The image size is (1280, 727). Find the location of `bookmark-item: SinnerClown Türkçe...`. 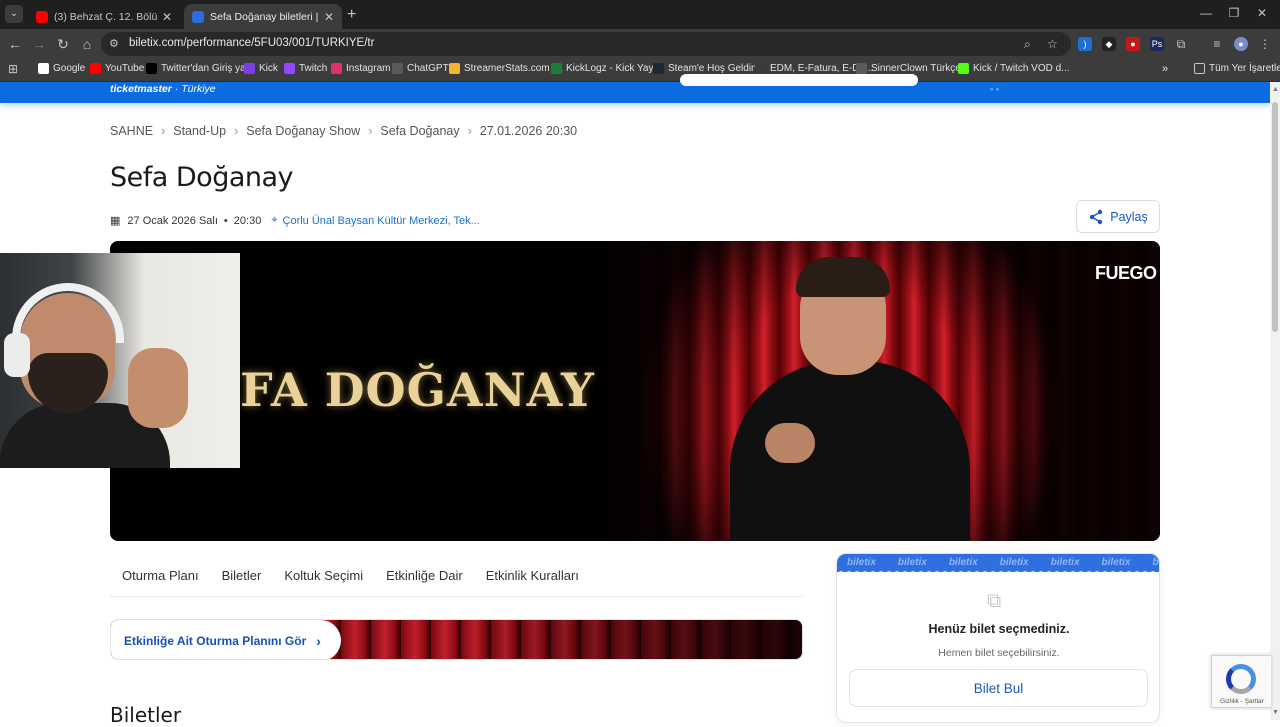

bookmark-item: SinnerClown Türkçe... is located at coordinates (912, 68).